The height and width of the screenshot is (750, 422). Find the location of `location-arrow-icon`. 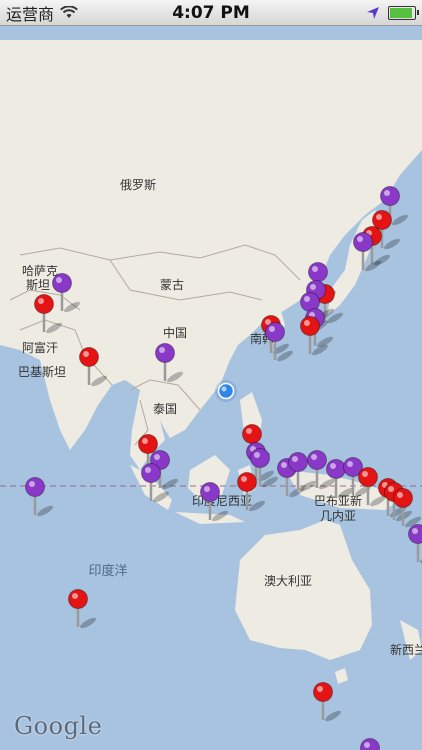

location-arrow-icon is located at coordinates (373, 12).